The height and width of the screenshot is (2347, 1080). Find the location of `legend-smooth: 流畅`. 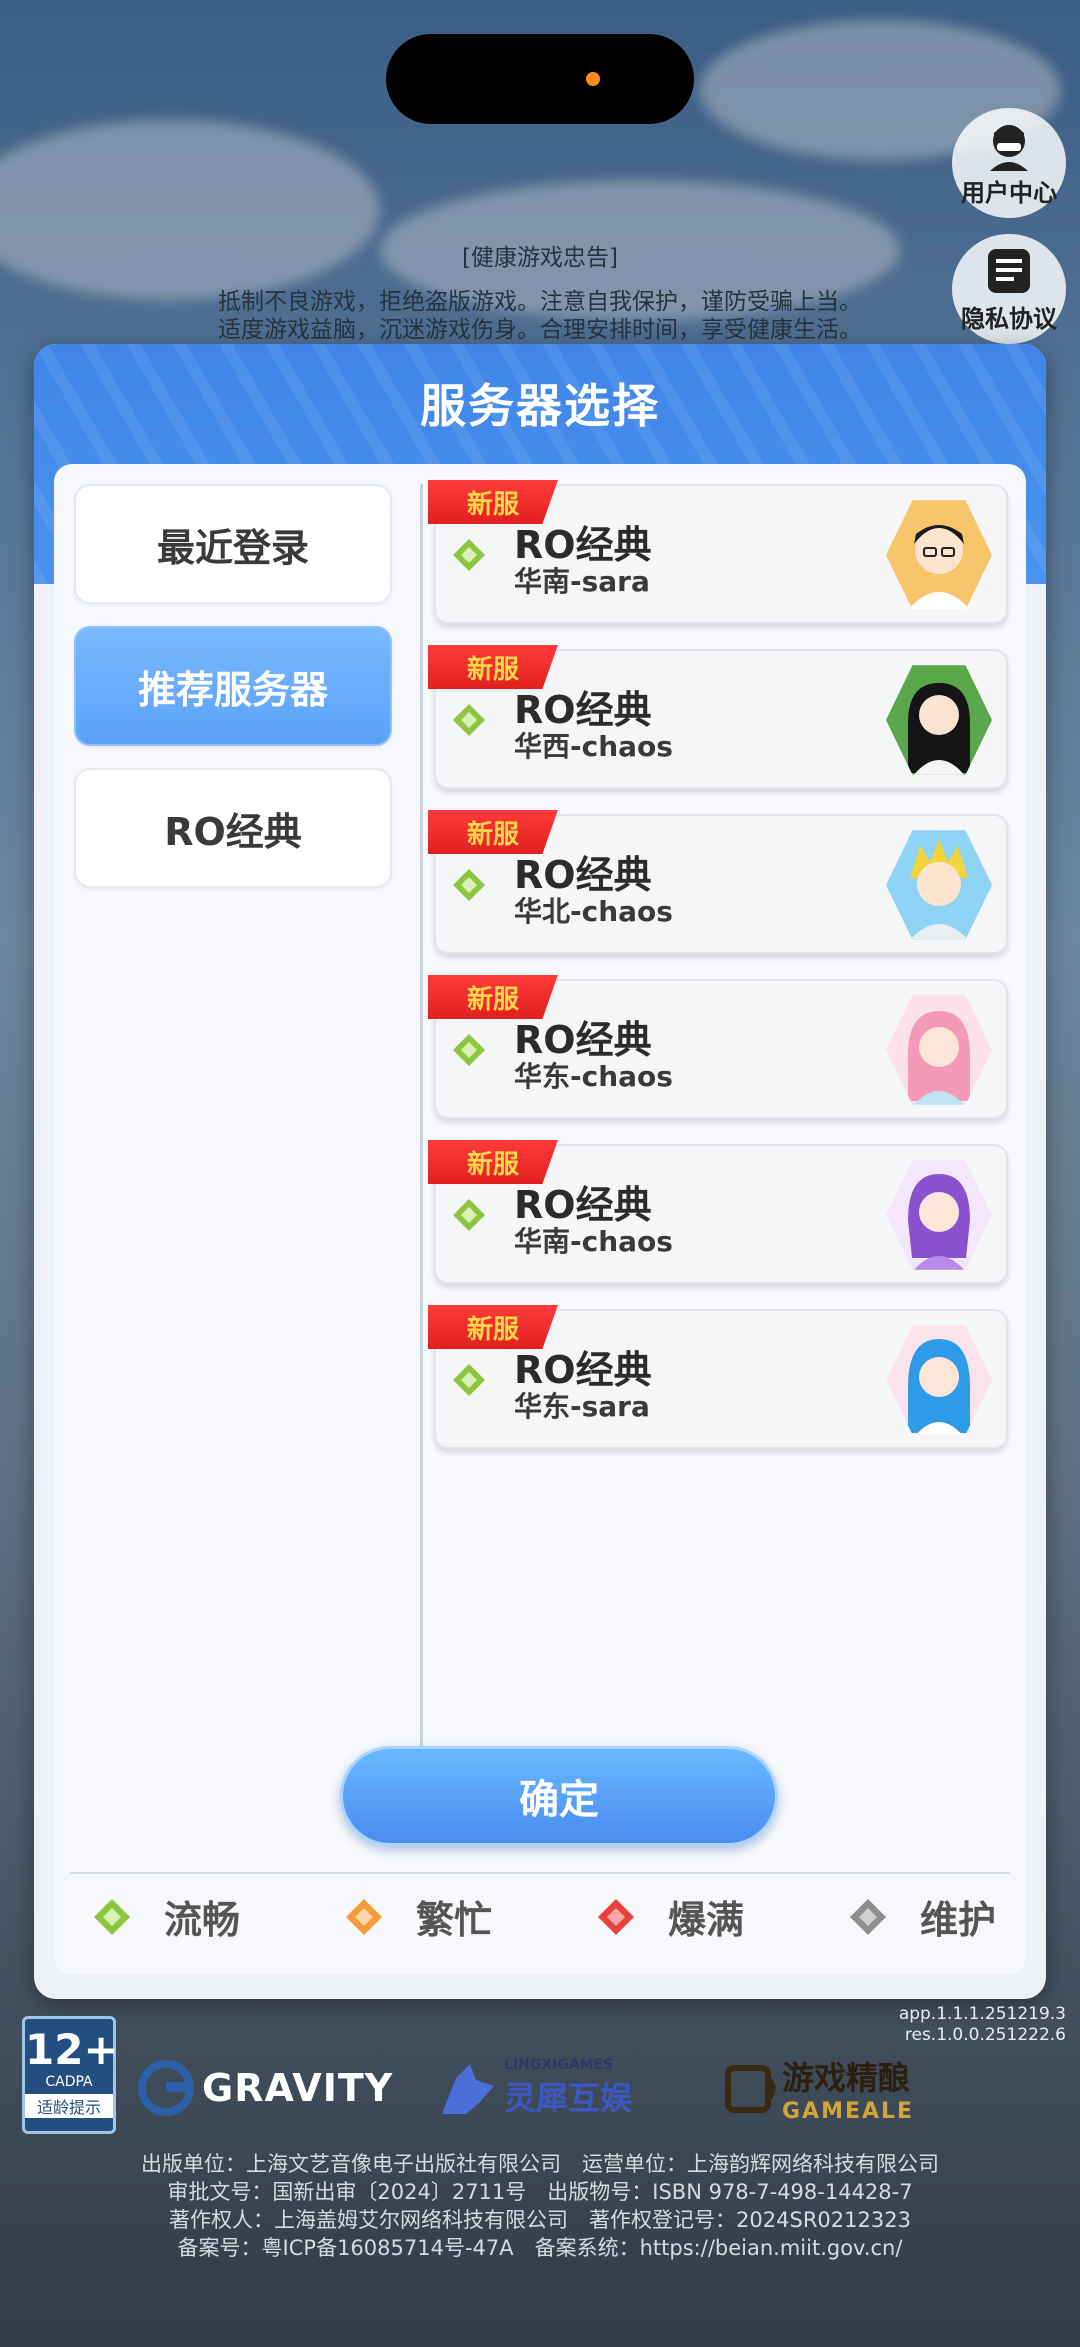

legend-smooth: 流畅 is located at coordinates (166, 1916).